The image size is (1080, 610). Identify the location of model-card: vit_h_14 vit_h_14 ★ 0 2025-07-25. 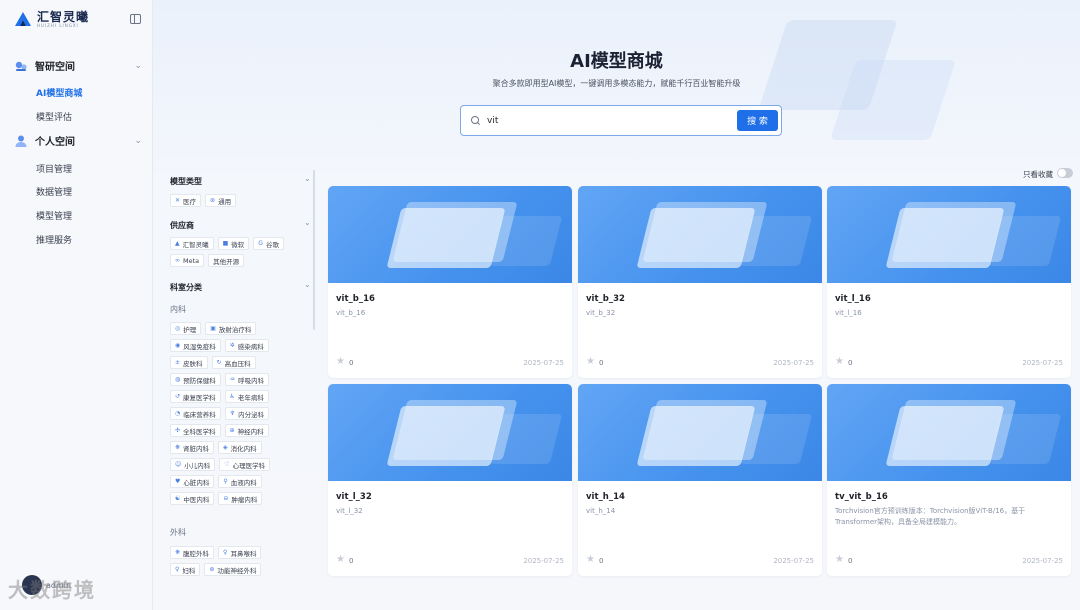
(700, 480).